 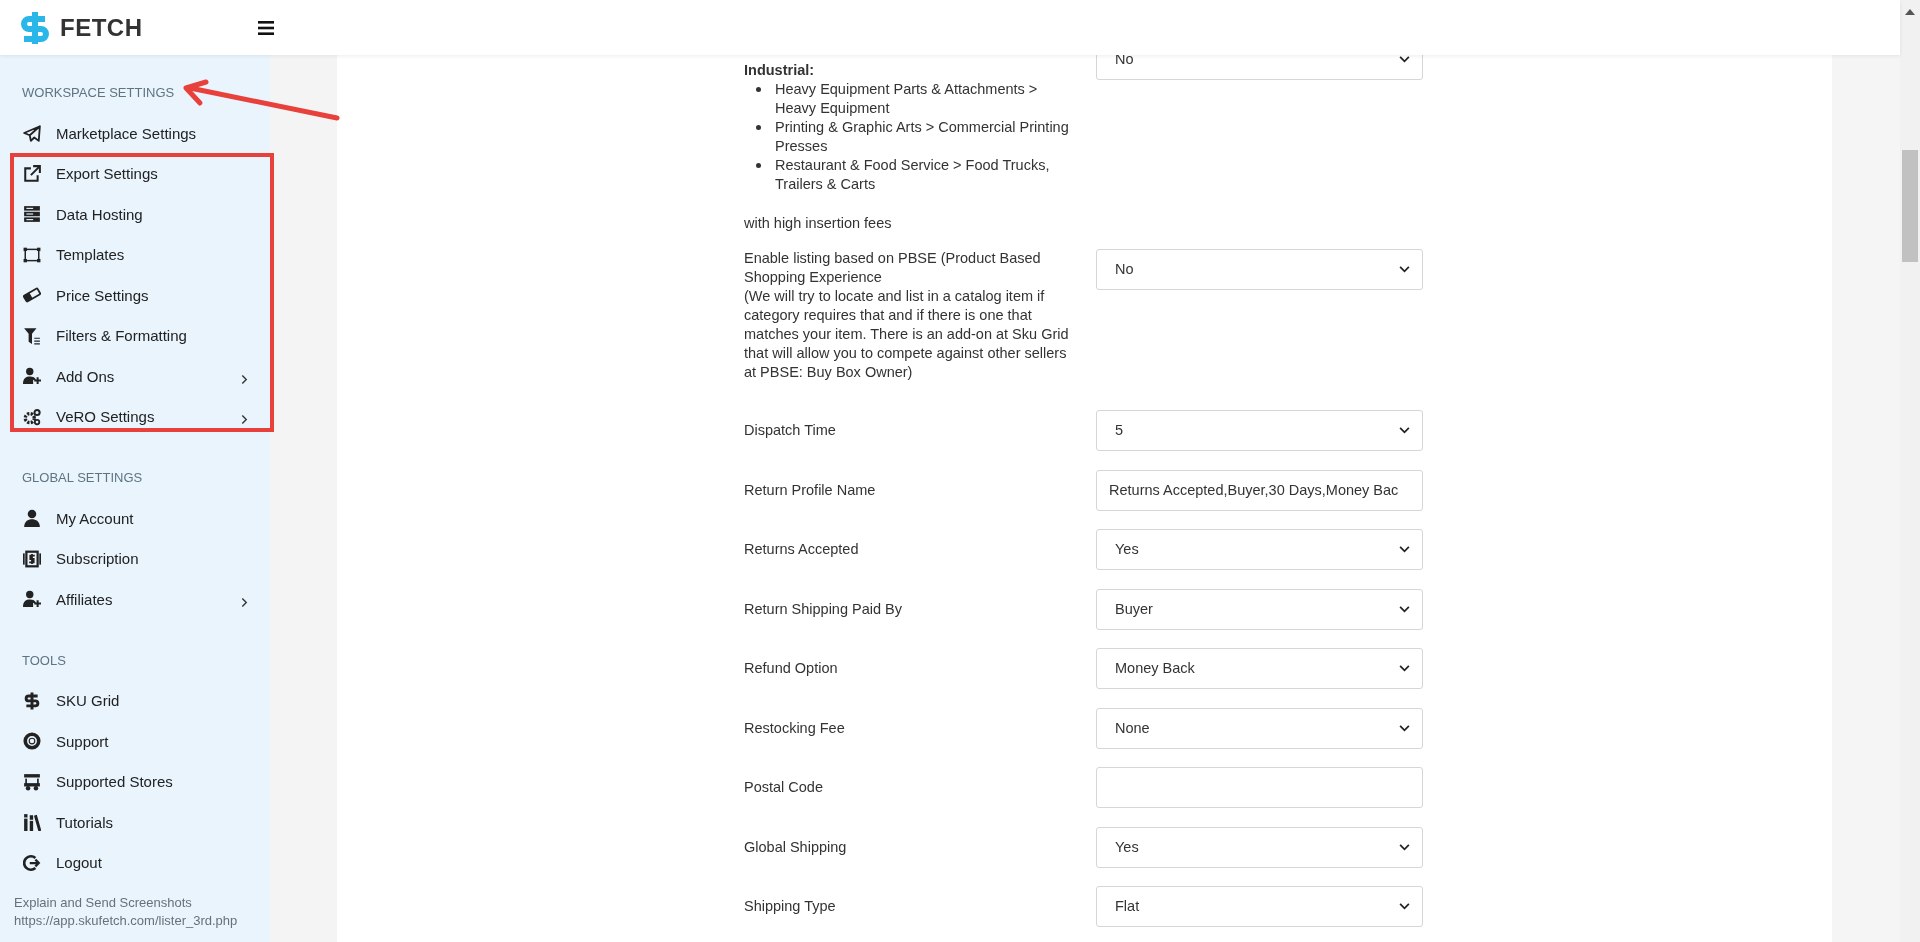 I want to click on sidebar-item: Add Ons, so click(x=135, y=376).